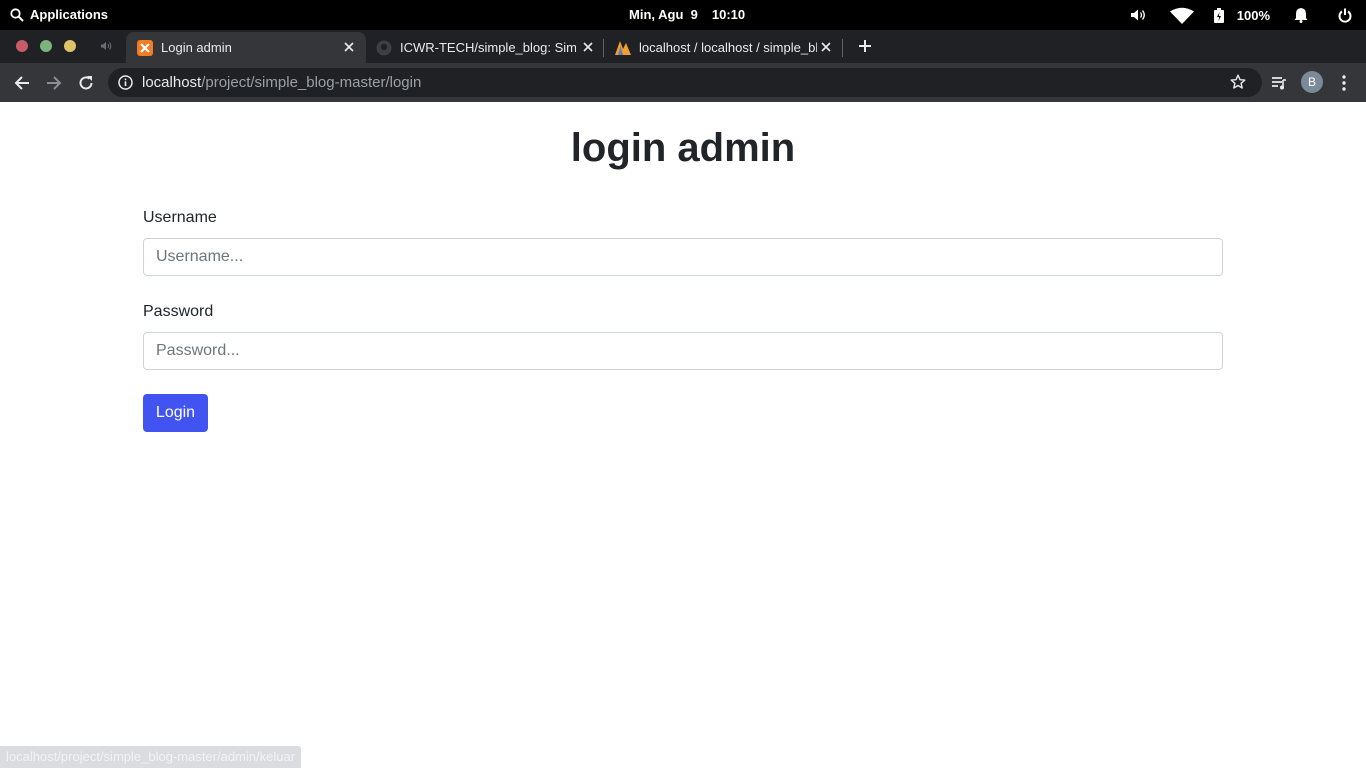 This screenshot has height=768, width=1366. I want to click on wifi-icon, so click(1182, 15).